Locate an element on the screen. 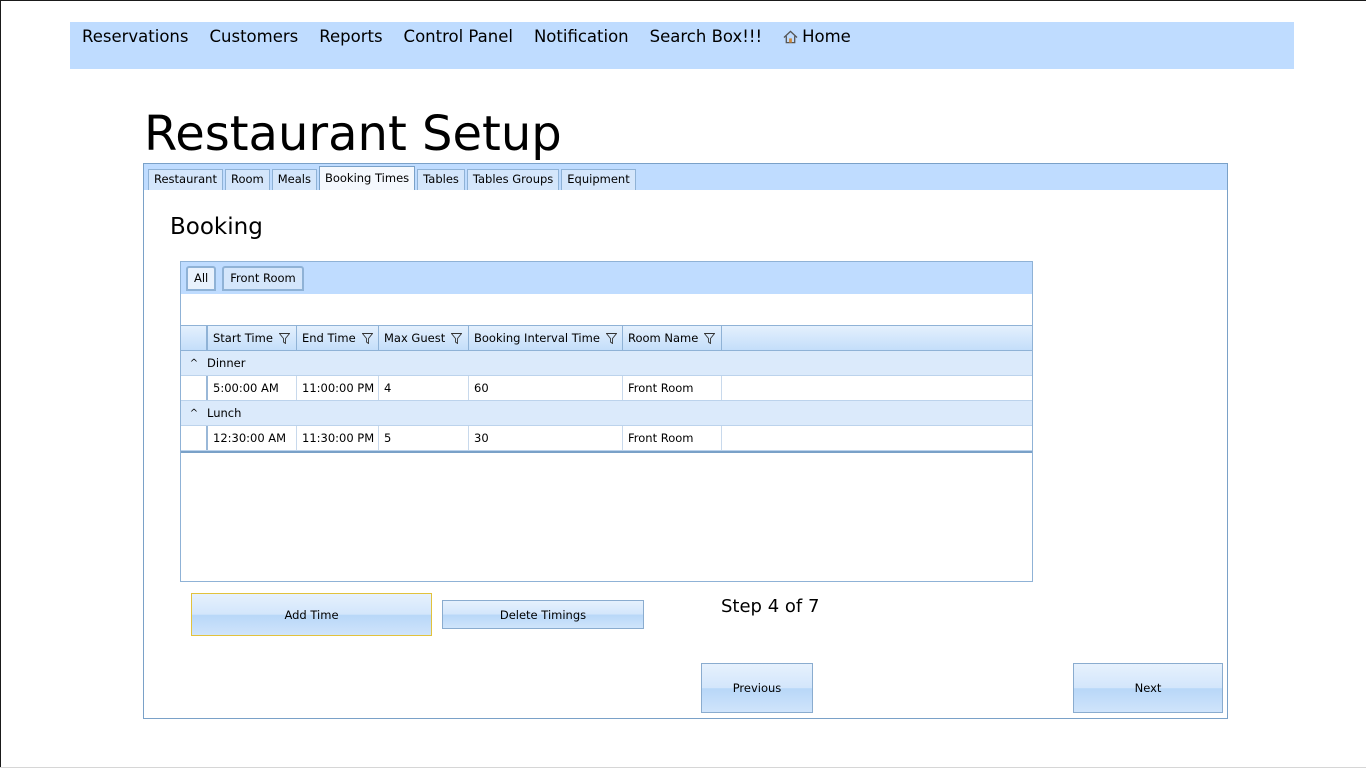  add-time-button: Add Time is located at coordinates (311, 614).